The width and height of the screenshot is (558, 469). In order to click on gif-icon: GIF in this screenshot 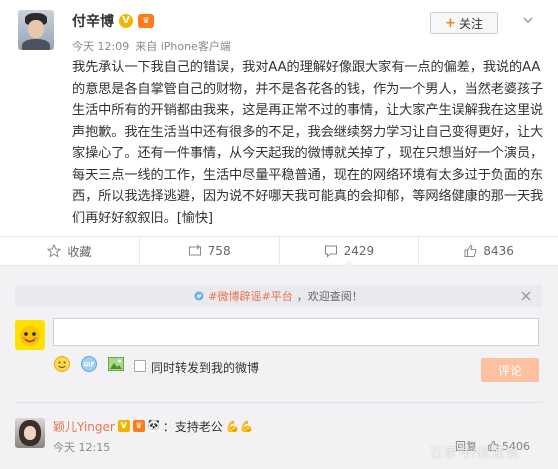, I will do `click(89, 364)`.